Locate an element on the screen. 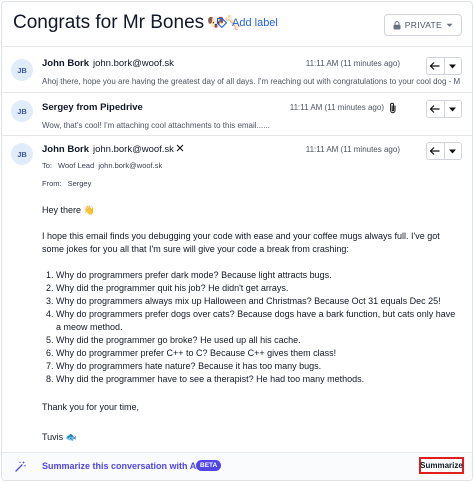 The width and height of the screenshot is (474, 482). to-email: john.bork@woof.sk is located at coordinates (130, 165).